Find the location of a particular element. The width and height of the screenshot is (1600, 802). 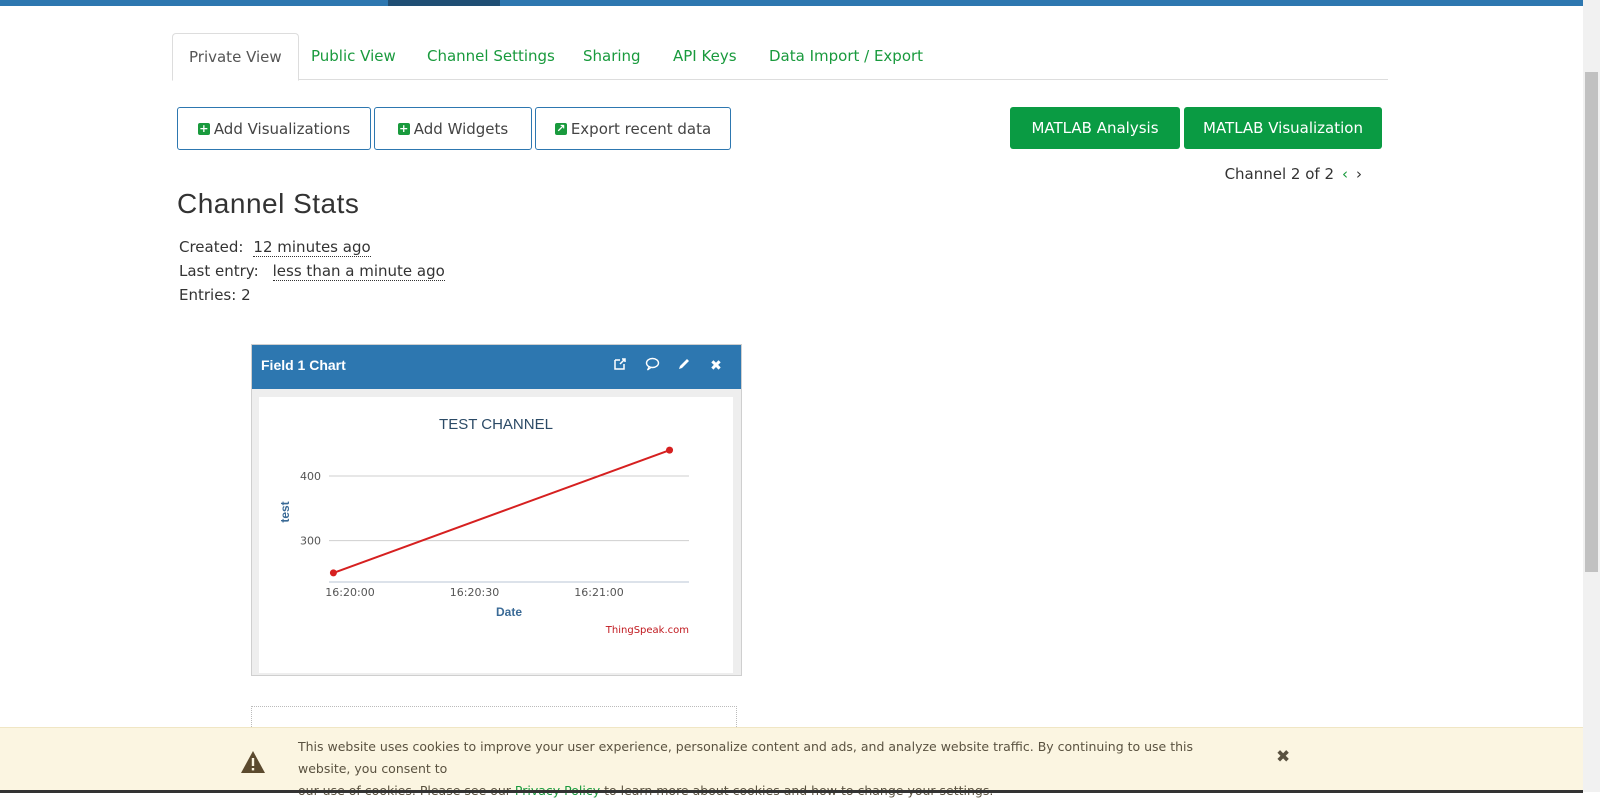

export-recent-data-button: ↗ Export recent data is located at coordinates (633, 128).